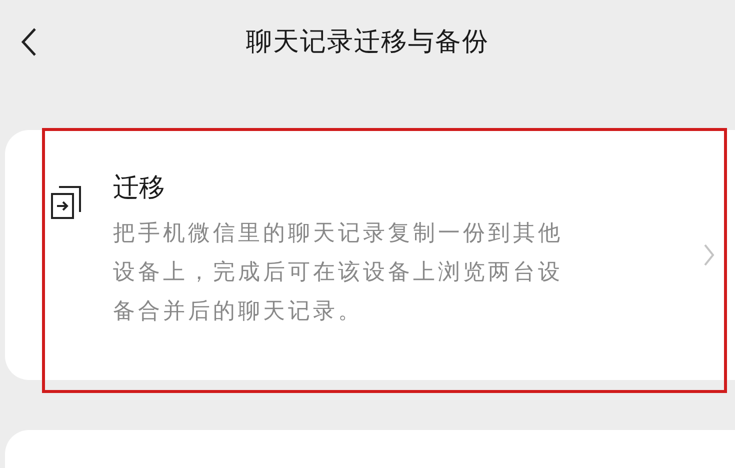  Describe the element at coordinates (338, 273) in the screenshot. I see `option-description: 把手机微信里的聊天记录复制一份到其他设备上，完成后可在该设备上浏览两台设备合并后的聊天记录。` at that location.